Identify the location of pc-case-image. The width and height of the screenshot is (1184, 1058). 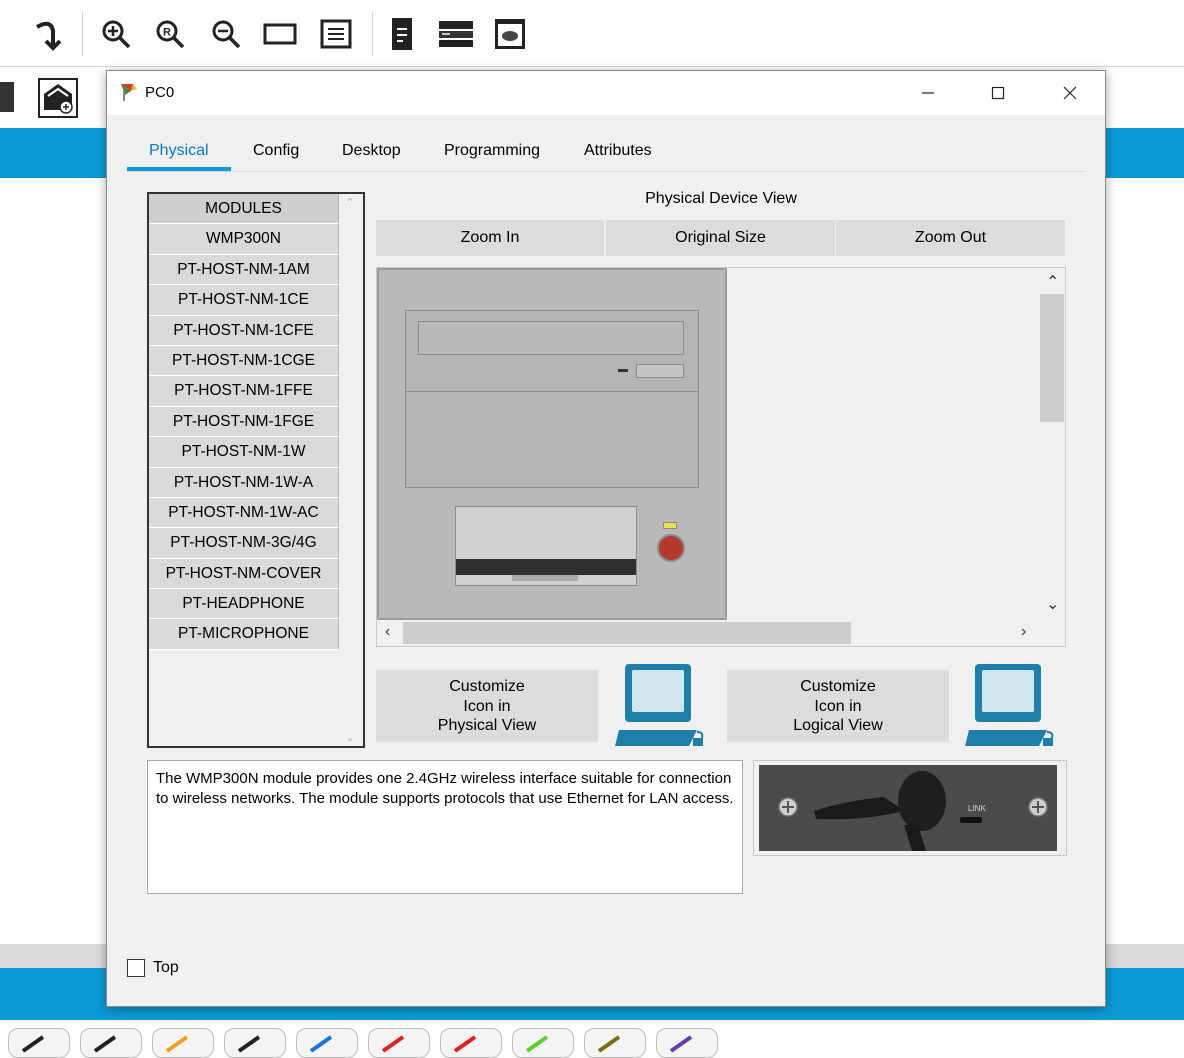
(552, 444).